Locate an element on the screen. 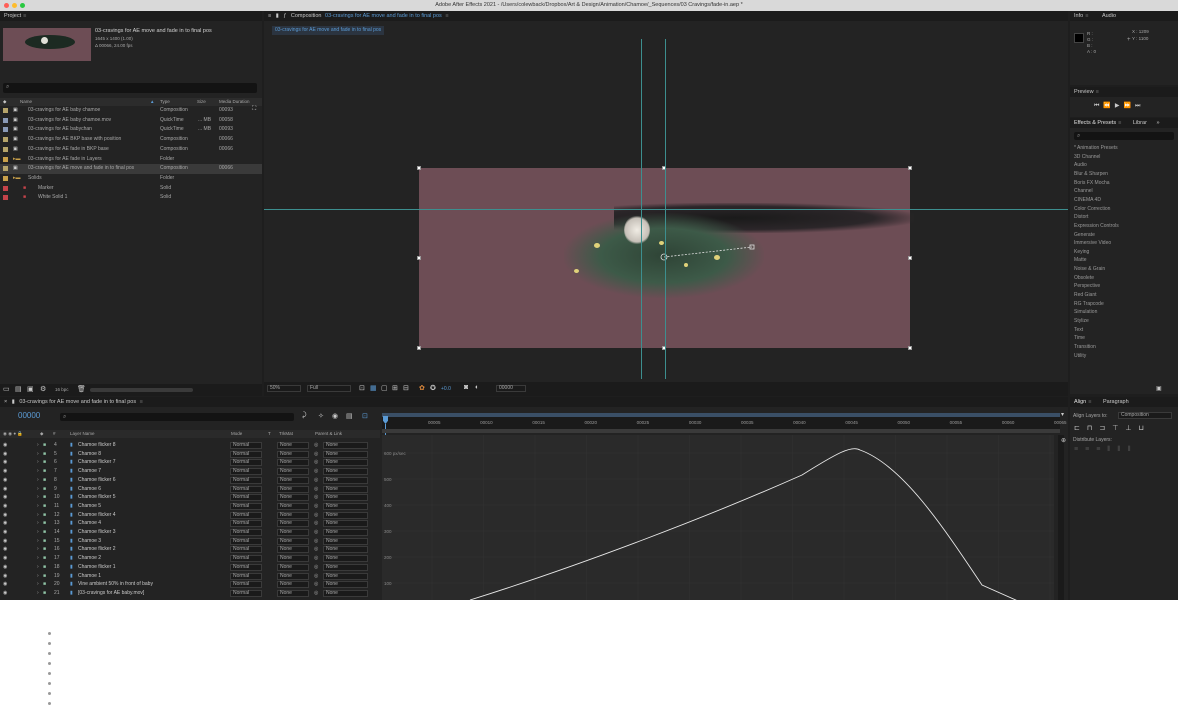  effect-category: * Animation Presets is located at coordinates (1096, 148).